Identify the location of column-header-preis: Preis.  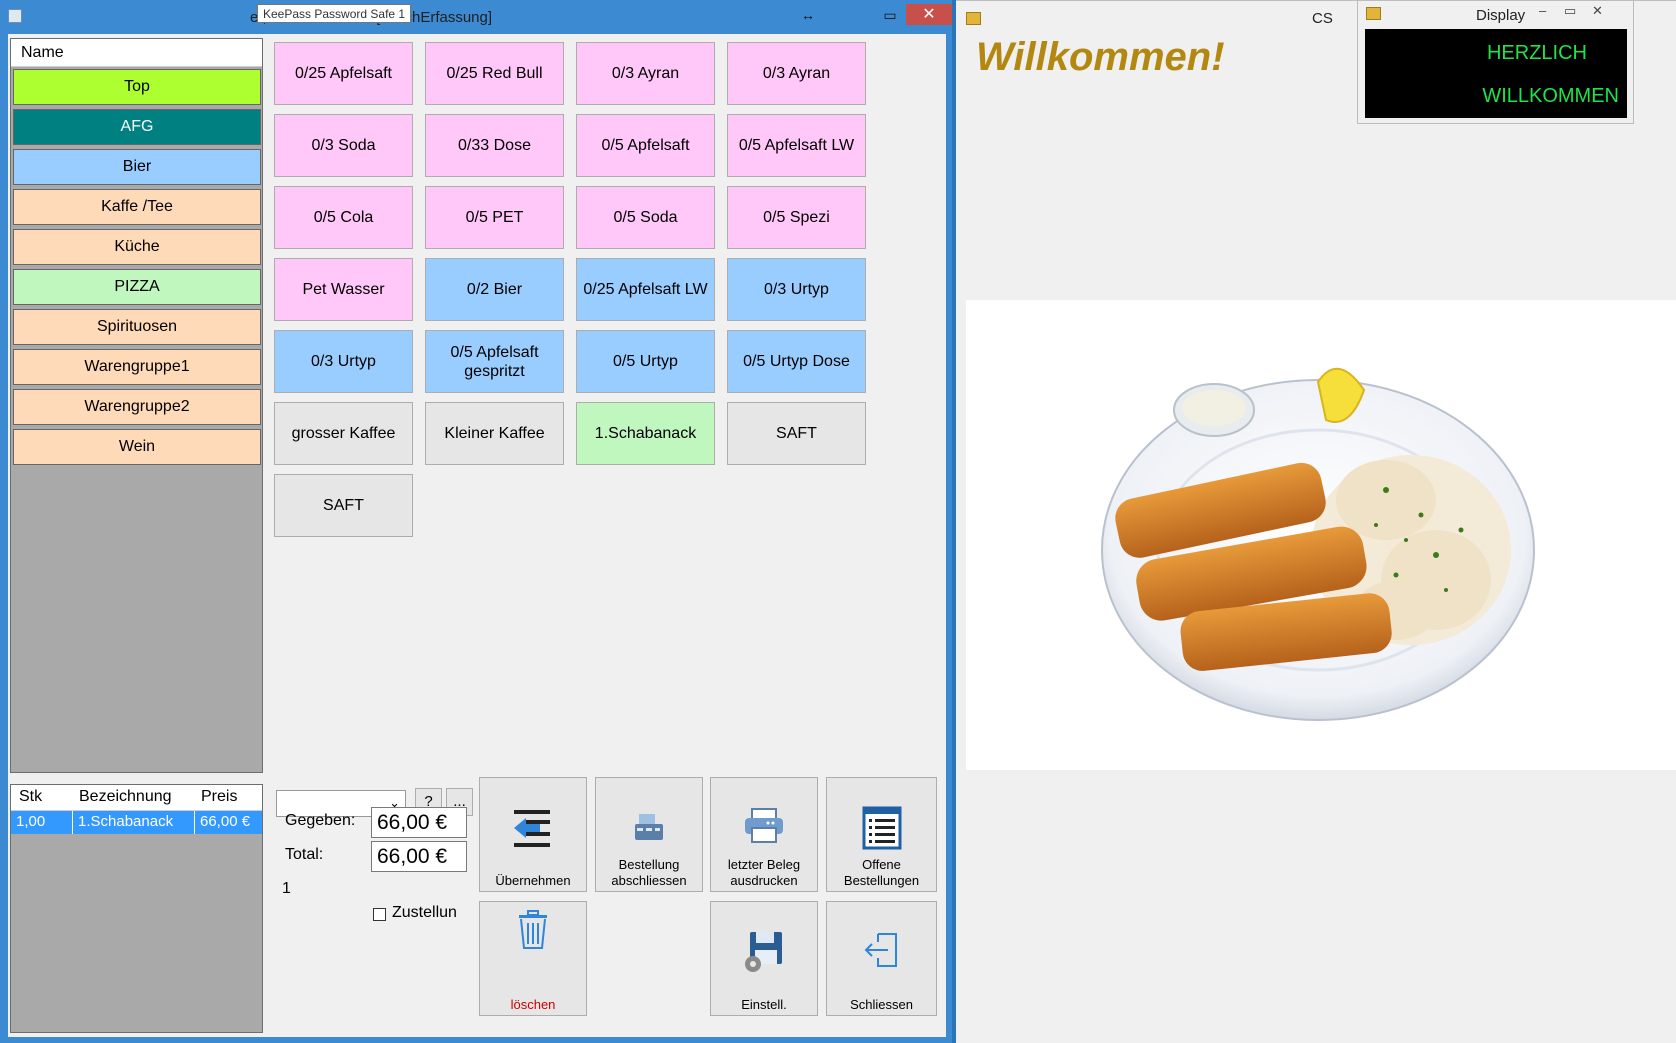
(219, 796).